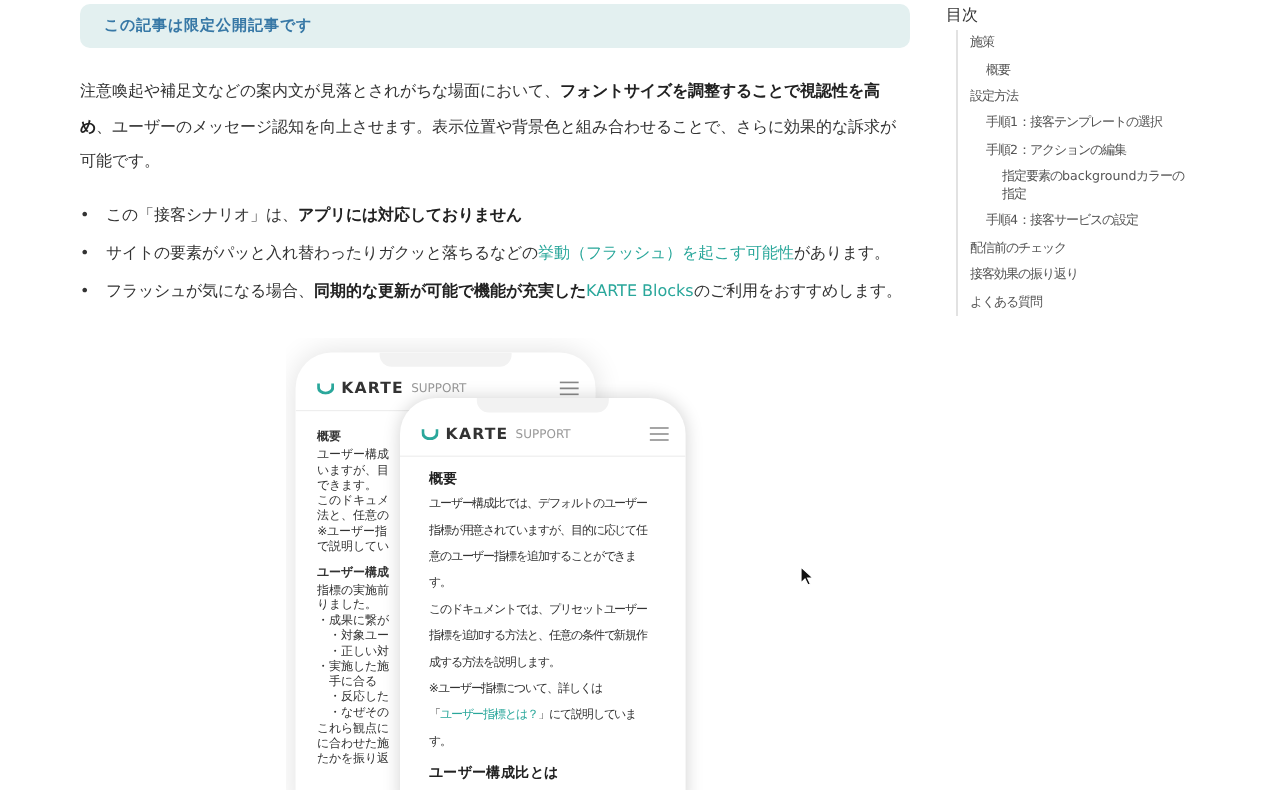 This screenshot has height=800, width=1280. What do you see at coordinates (963, 15) in the screenshot?
I see `toc-title: 目次` at bounding box center [963, 15].